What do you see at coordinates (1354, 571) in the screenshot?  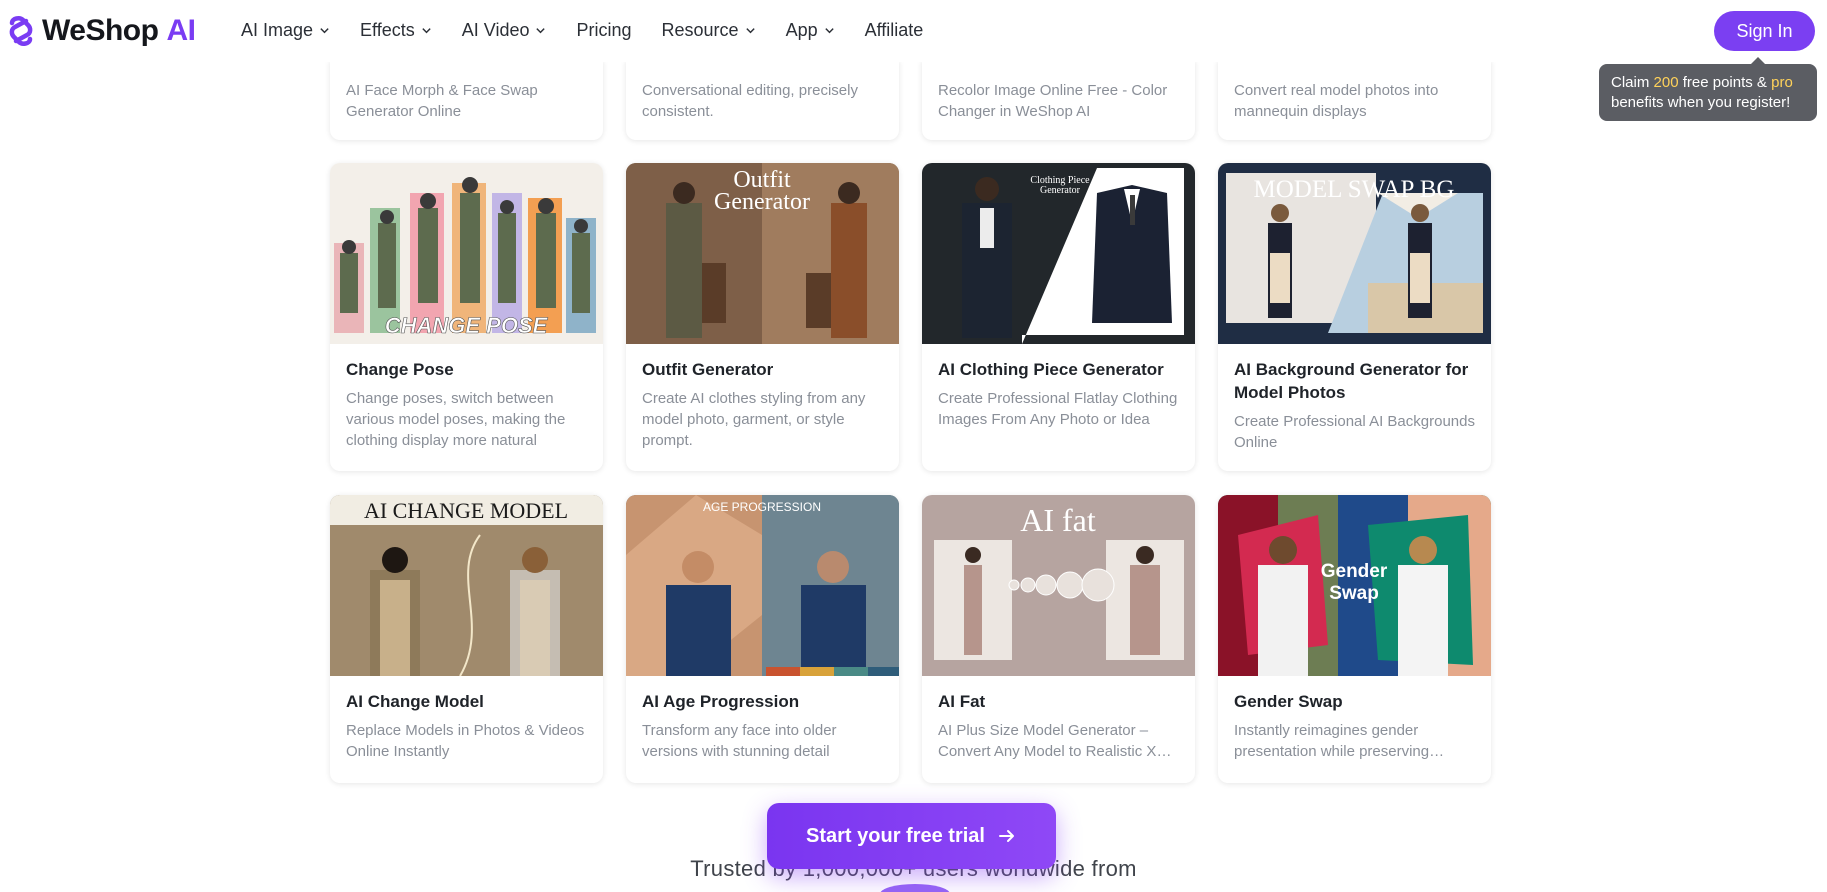 I see `svg-text: Gender` at bounding box center [1354, 571].